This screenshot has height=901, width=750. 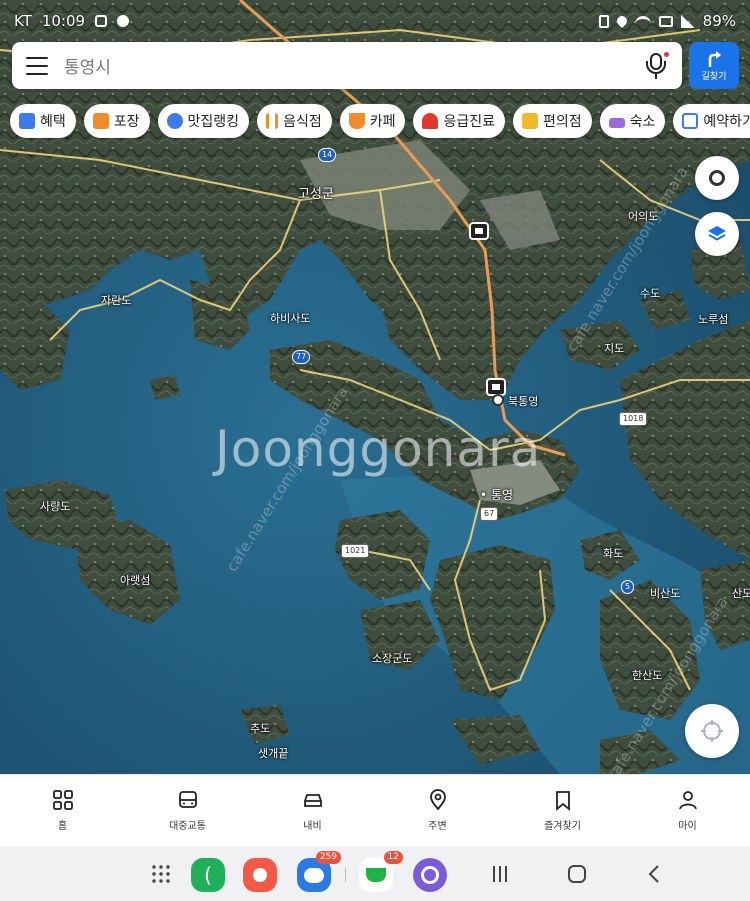 I want to click on nav-label: 내비, so click(x=312, y=826).